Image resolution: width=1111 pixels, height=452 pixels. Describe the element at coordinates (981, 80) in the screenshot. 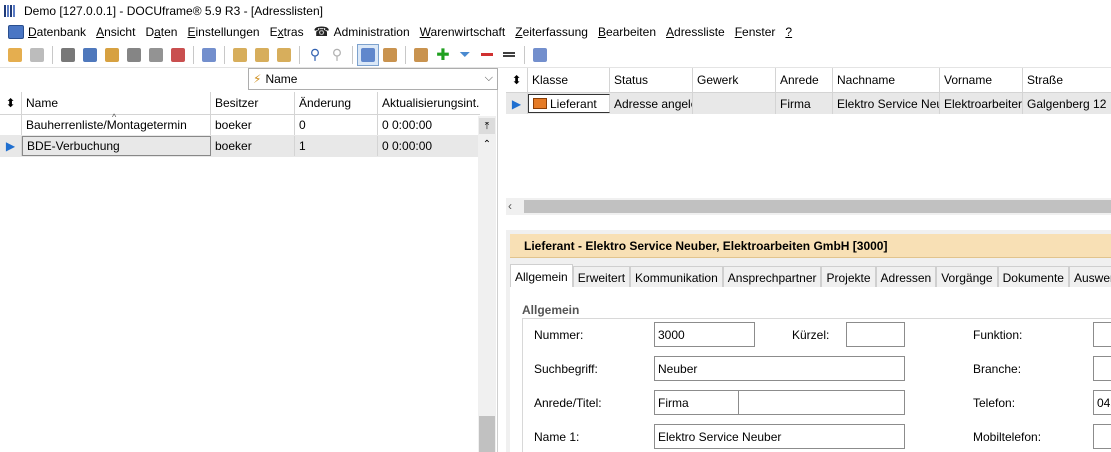

I see `column-header-vorname: Vorname` at that location.